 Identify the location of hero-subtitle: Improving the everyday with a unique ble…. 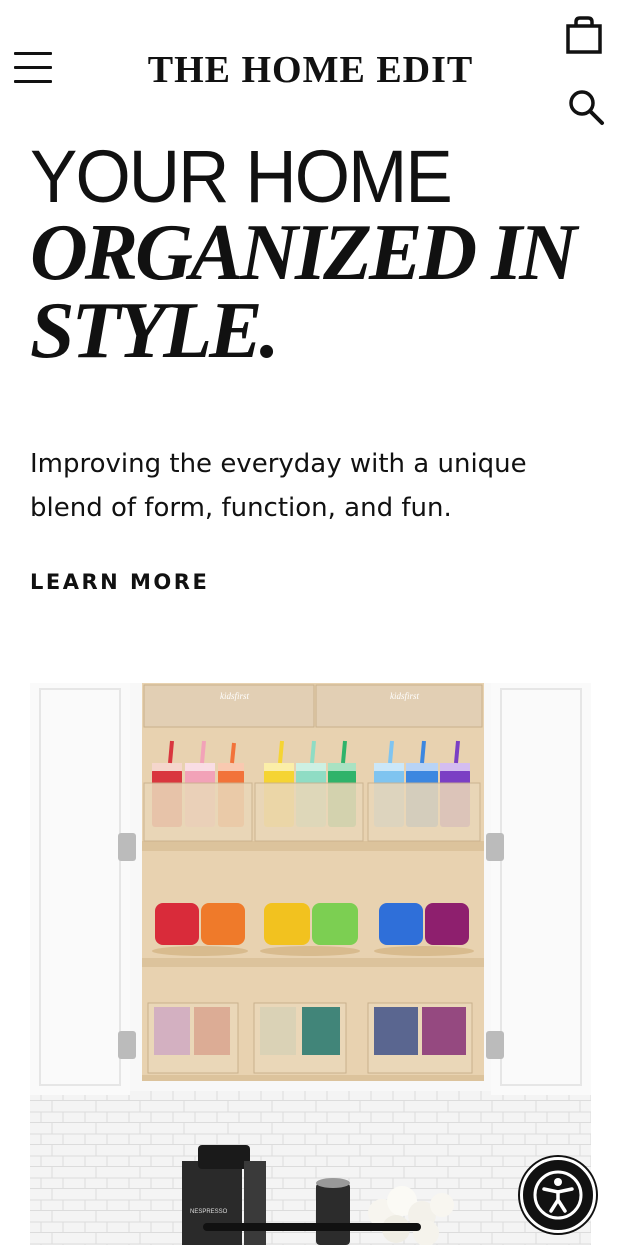
(278, 486).